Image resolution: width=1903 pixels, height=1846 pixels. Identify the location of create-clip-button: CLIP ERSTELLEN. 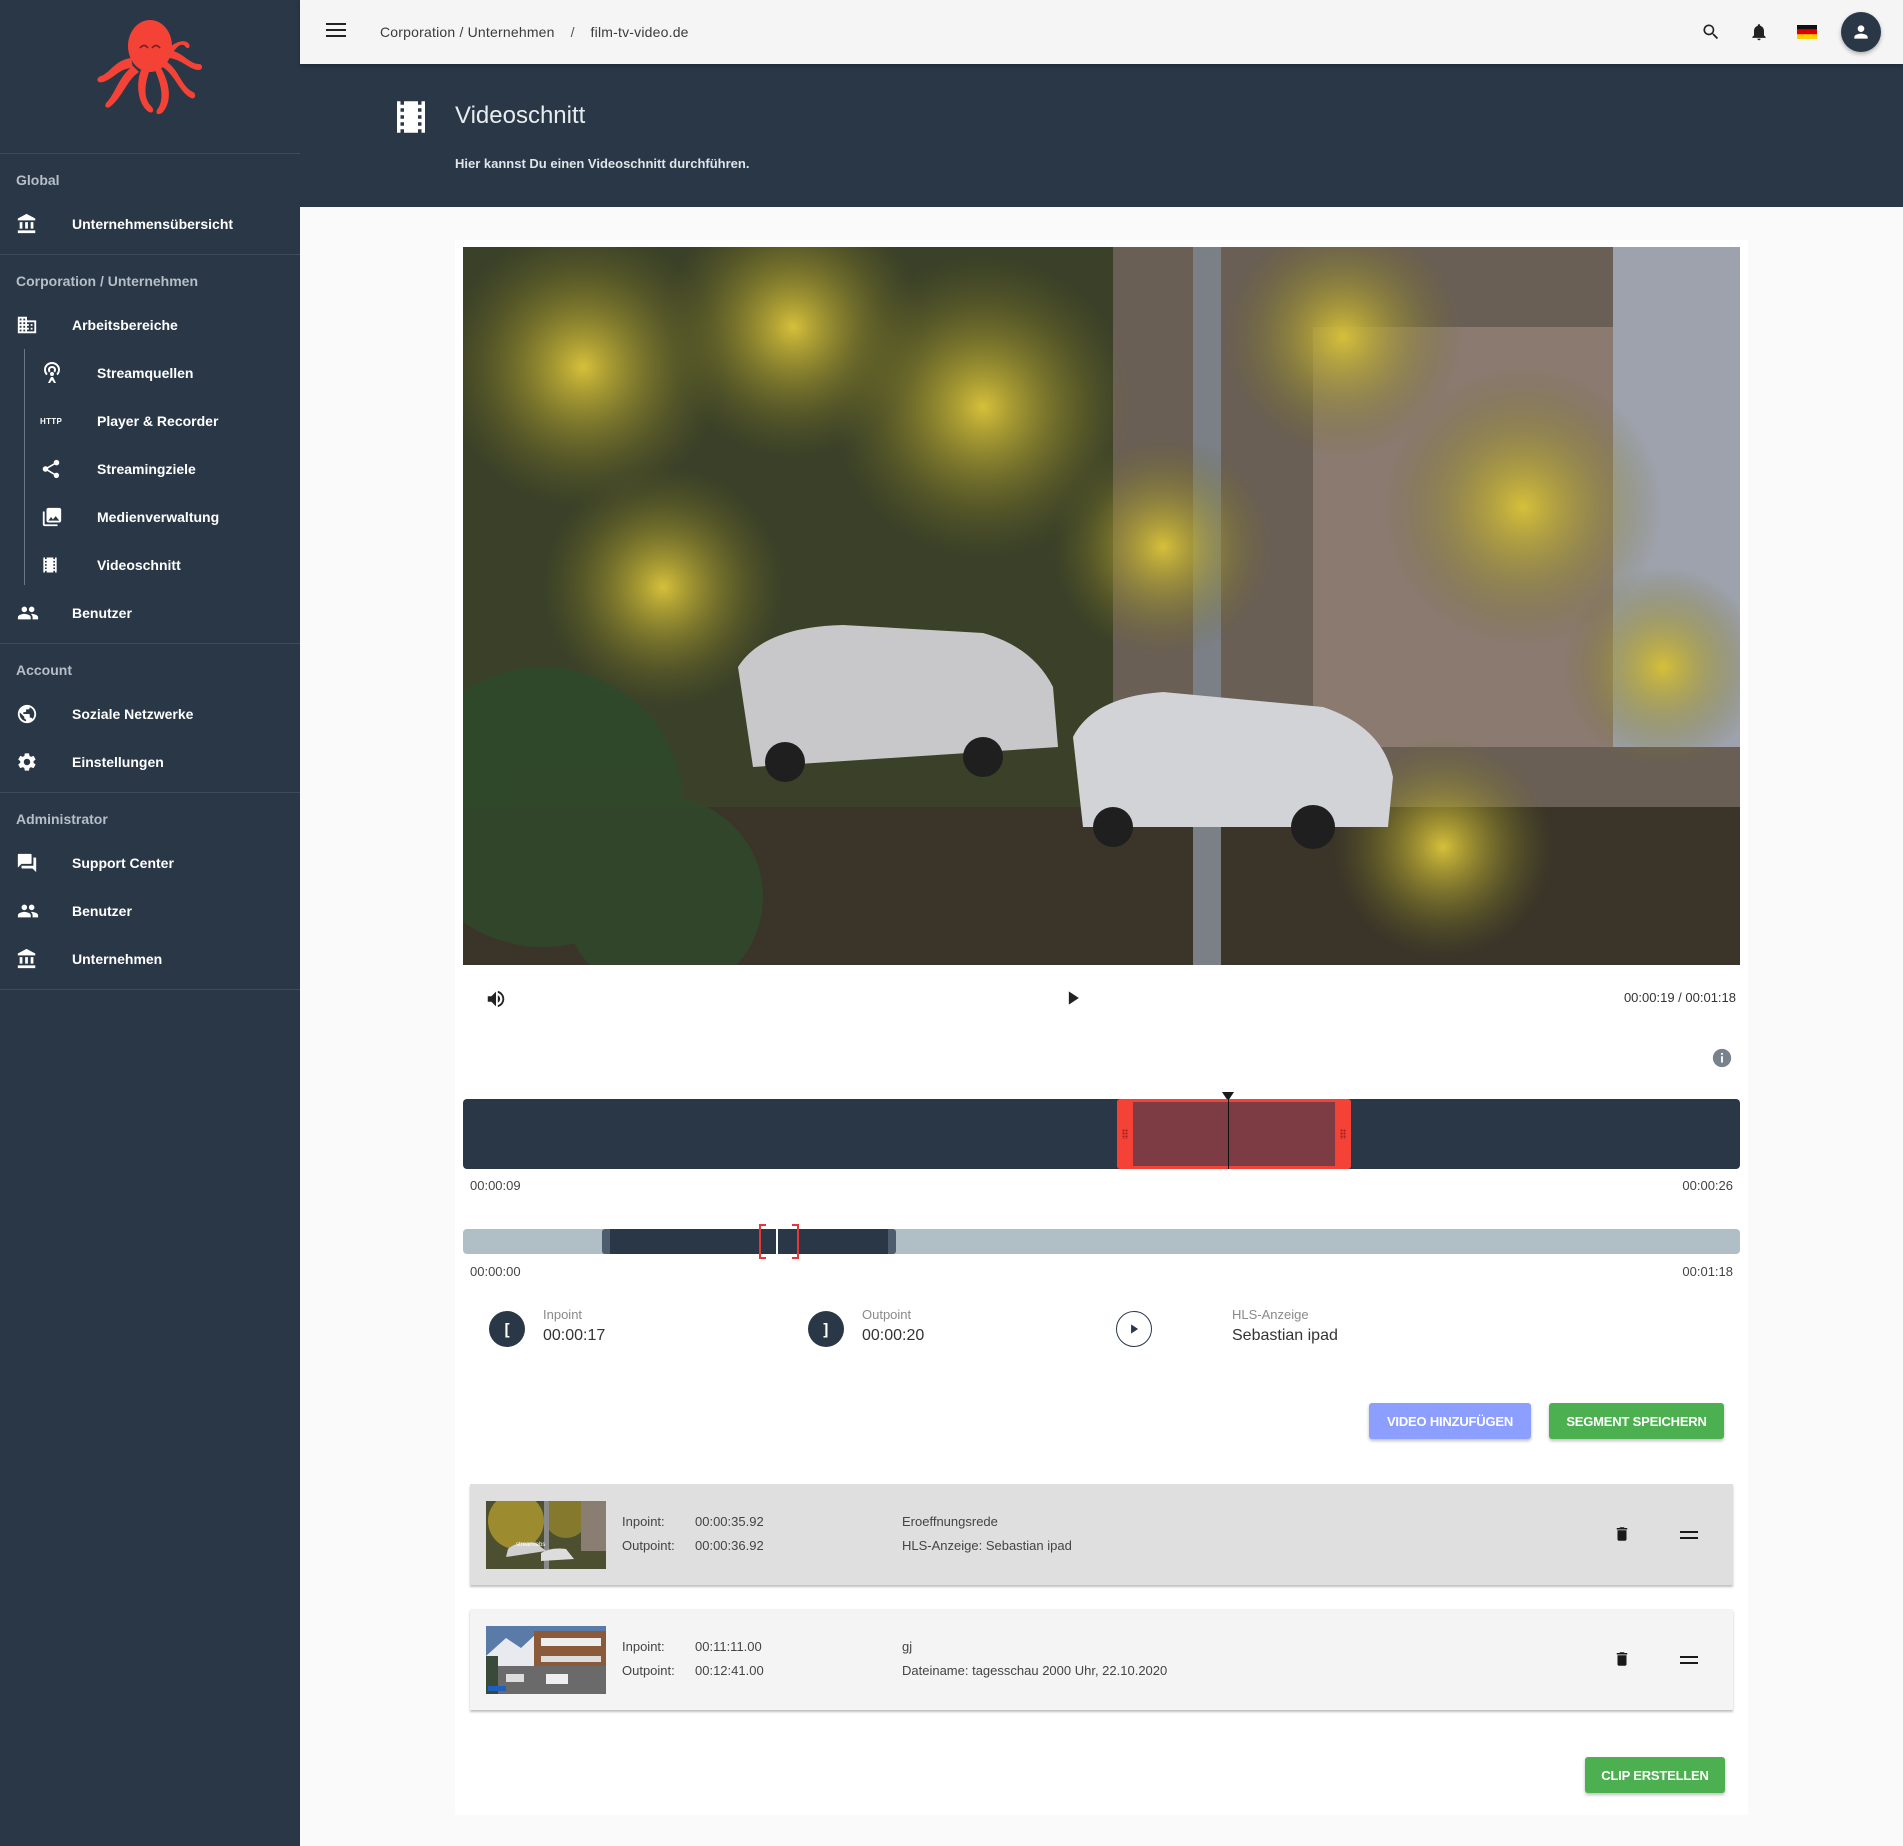
(1655, 1775).